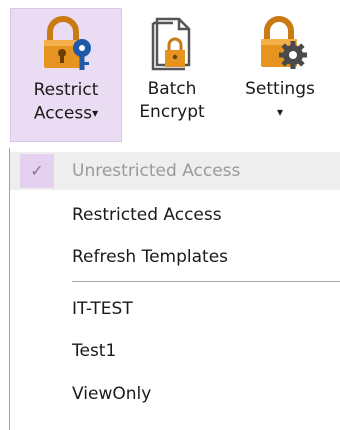 Image resolution: width=340 pixels, height=430 pixels. I want to click on menu-item-restricted-access: Restricted Access, so click(175, 215).